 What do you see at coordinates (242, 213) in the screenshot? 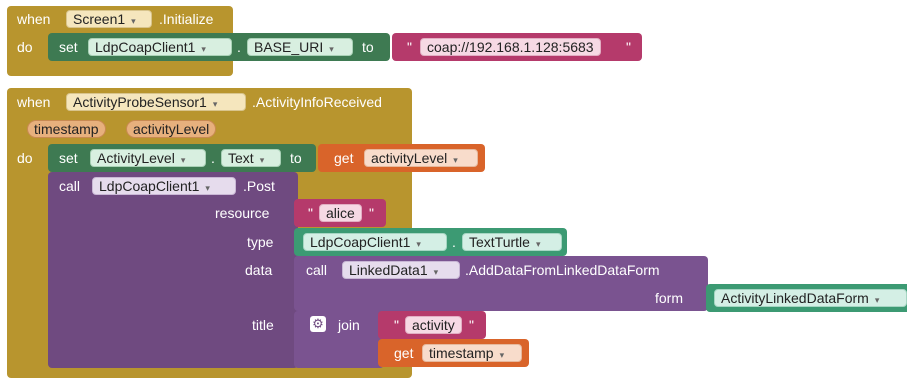
I see `arg-resource-label: resource` at bounding box center [242, 213].